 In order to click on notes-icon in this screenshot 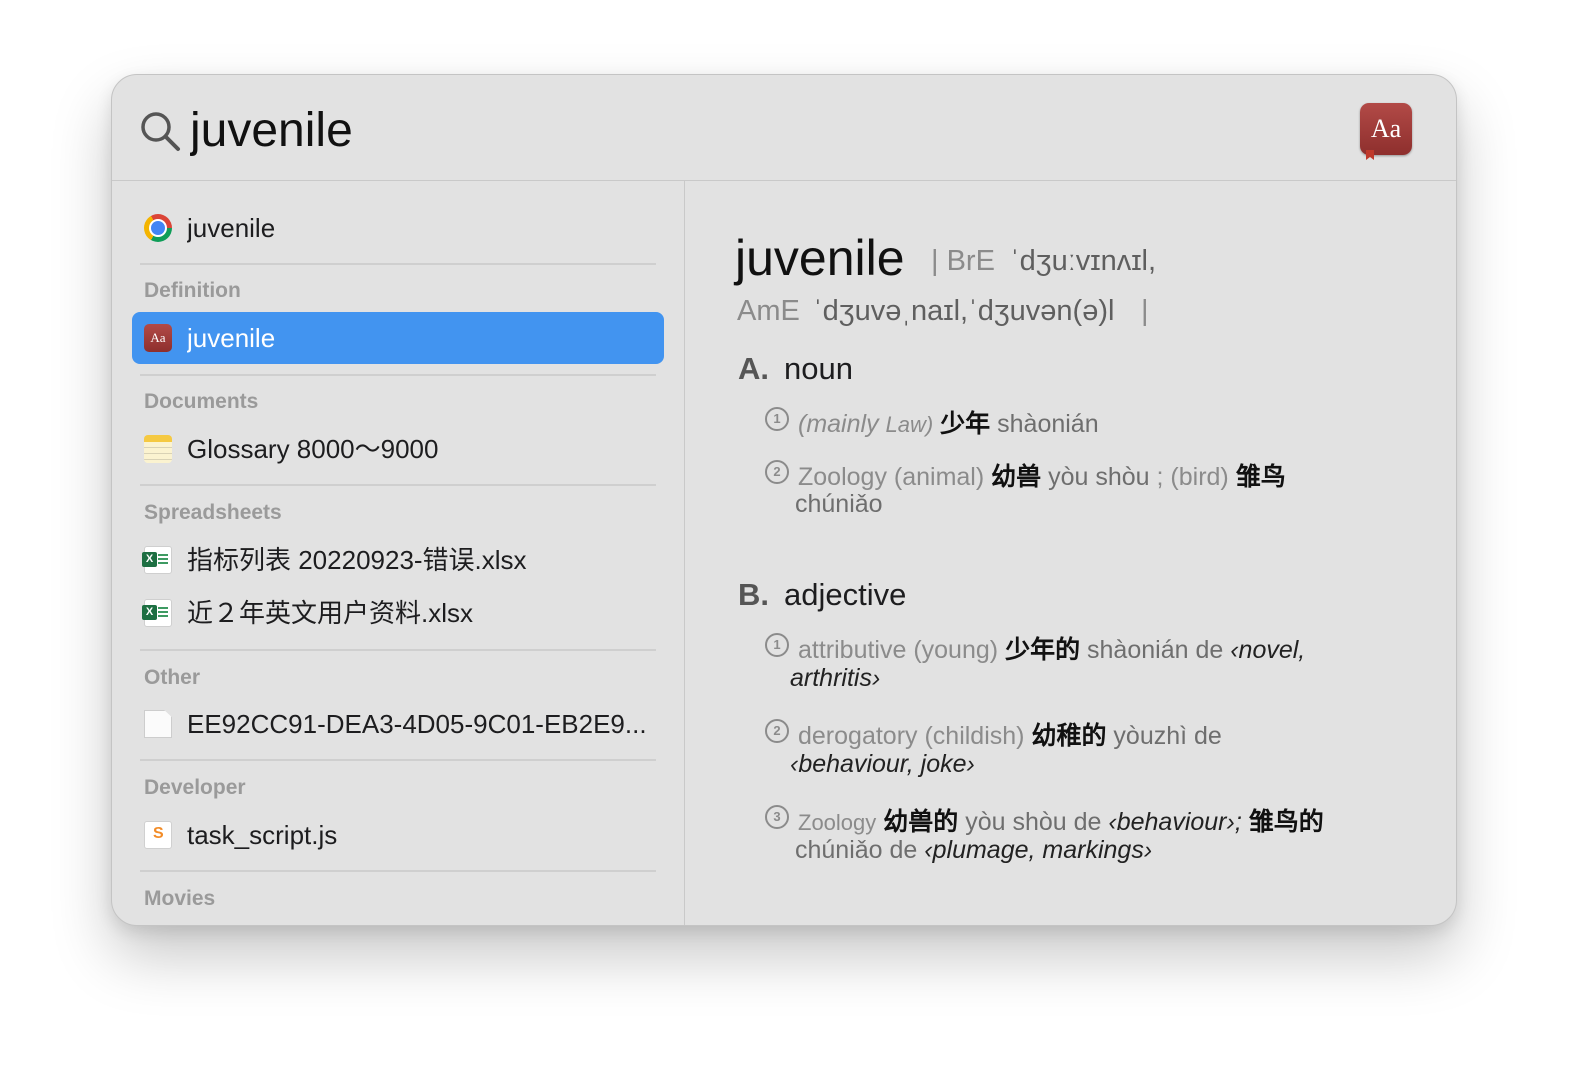, I will do `click(158, 449)`.